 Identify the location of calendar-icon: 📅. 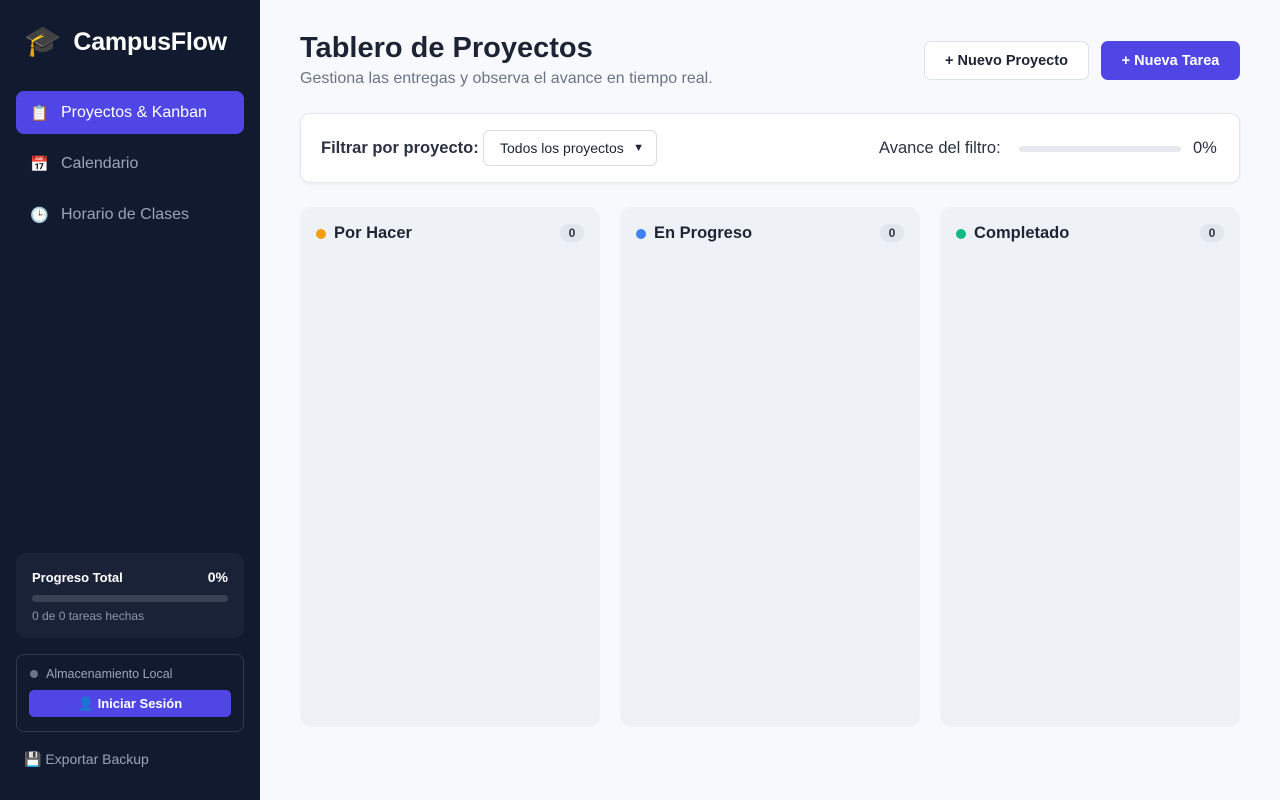
(39, 164).